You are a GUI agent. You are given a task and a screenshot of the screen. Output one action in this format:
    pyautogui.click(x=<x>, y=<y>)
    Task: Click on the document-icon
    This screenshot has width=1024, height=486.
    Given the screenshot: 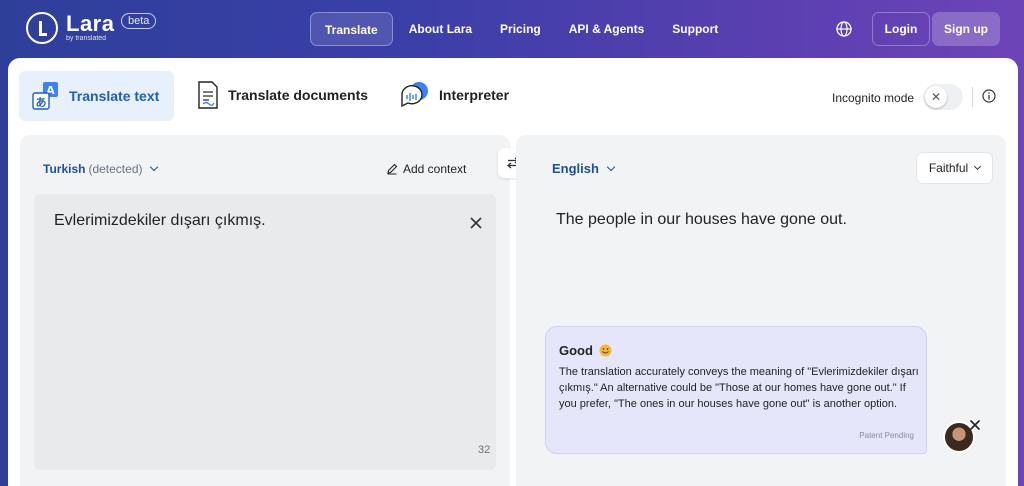 What is the action you would take?
    pyautogui.click(x=208, y=95)
    